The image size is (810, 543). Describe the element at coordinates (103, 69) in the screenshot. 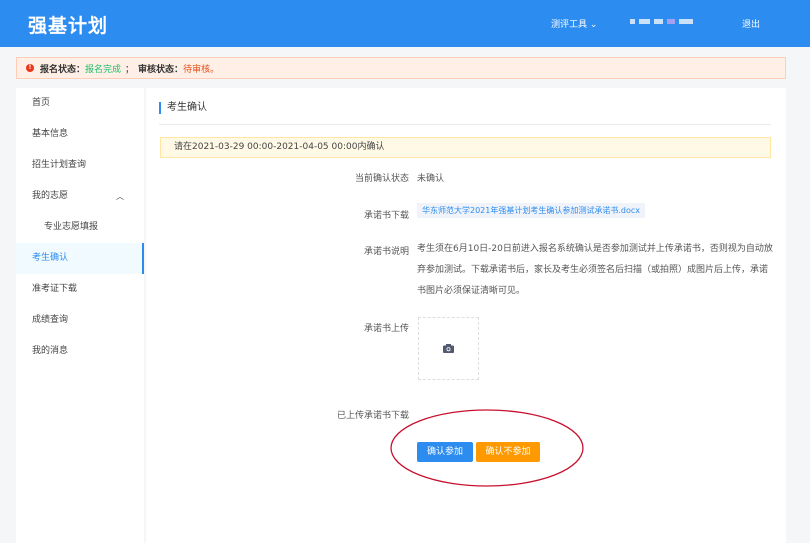

I see `reg-status-value: 报名完成` at that location.